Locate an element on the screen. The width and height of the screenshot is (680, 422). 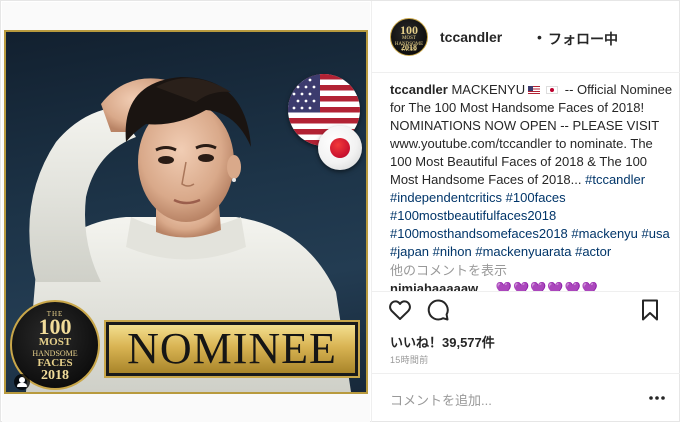
nominee-banner-text: NOMINEE is located at coordinates (232, 348).